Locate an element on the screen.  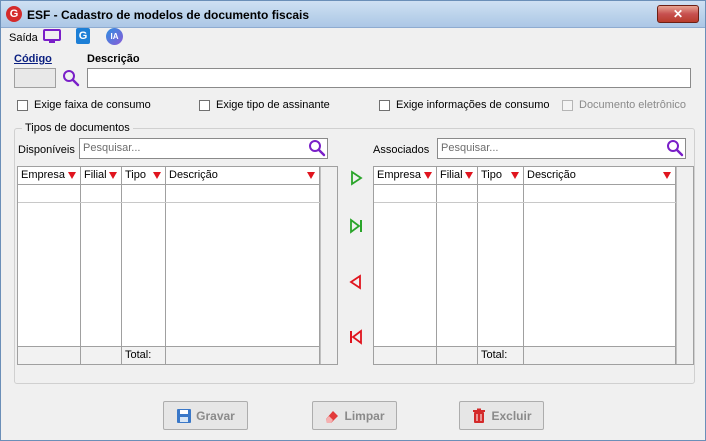
gravar-button: Gravar is located at coordinates (205, 415).